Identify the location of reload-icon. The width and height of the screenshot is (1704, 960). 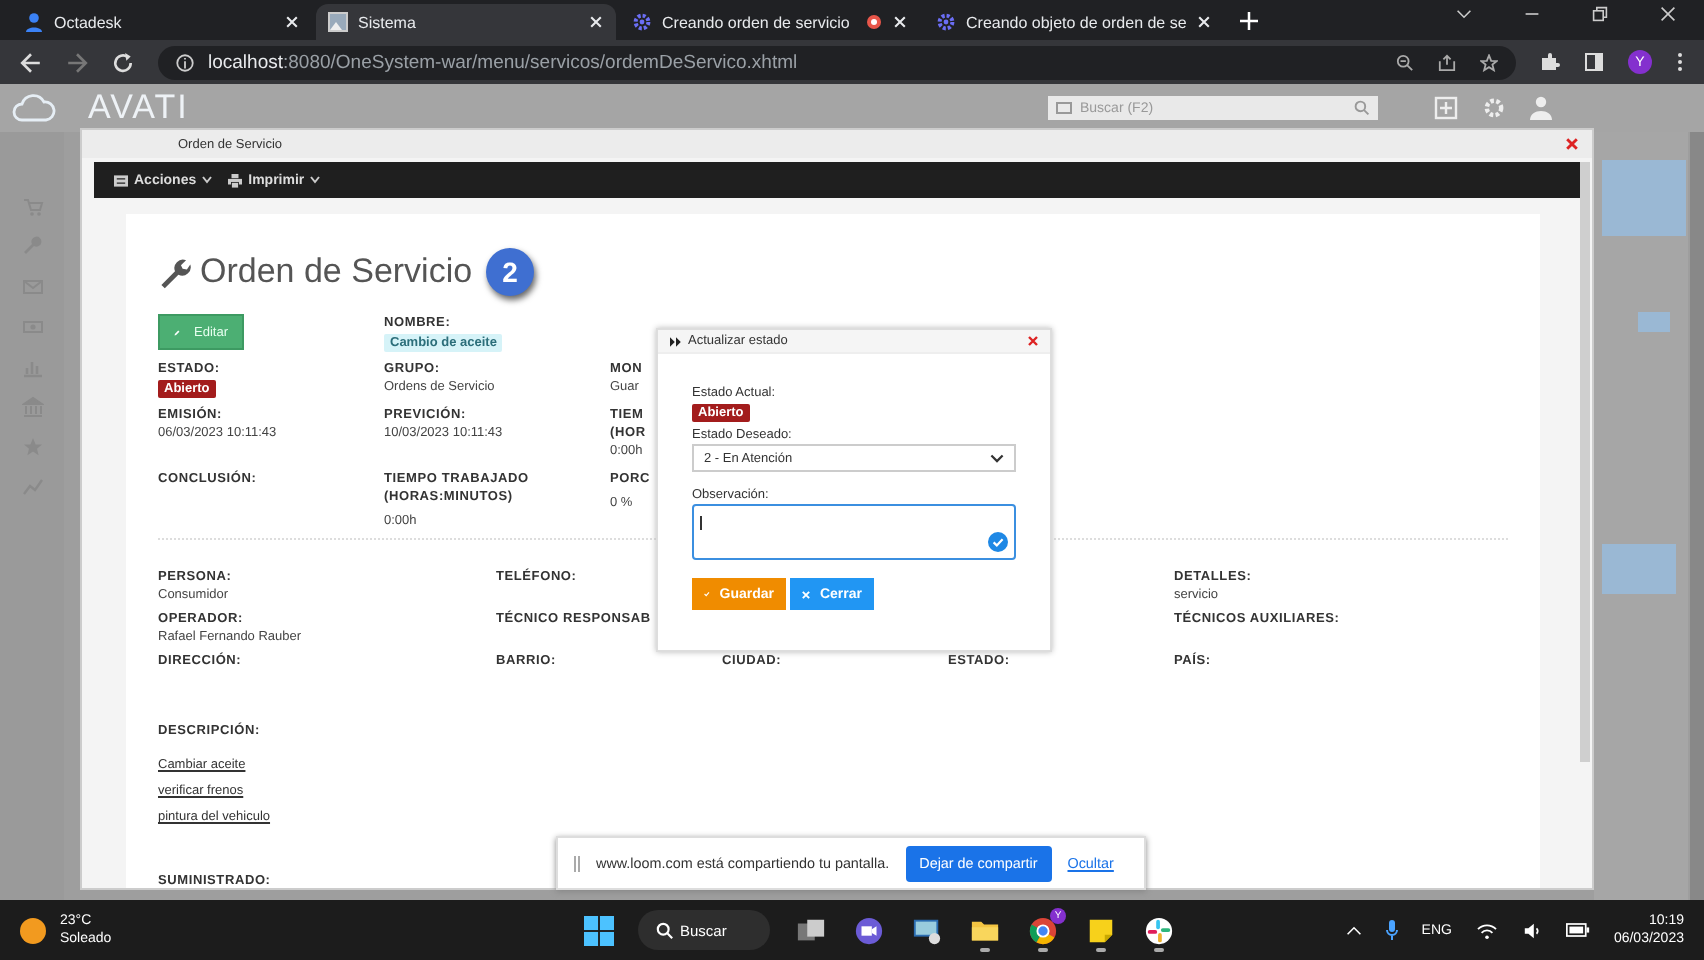
(123, 62).